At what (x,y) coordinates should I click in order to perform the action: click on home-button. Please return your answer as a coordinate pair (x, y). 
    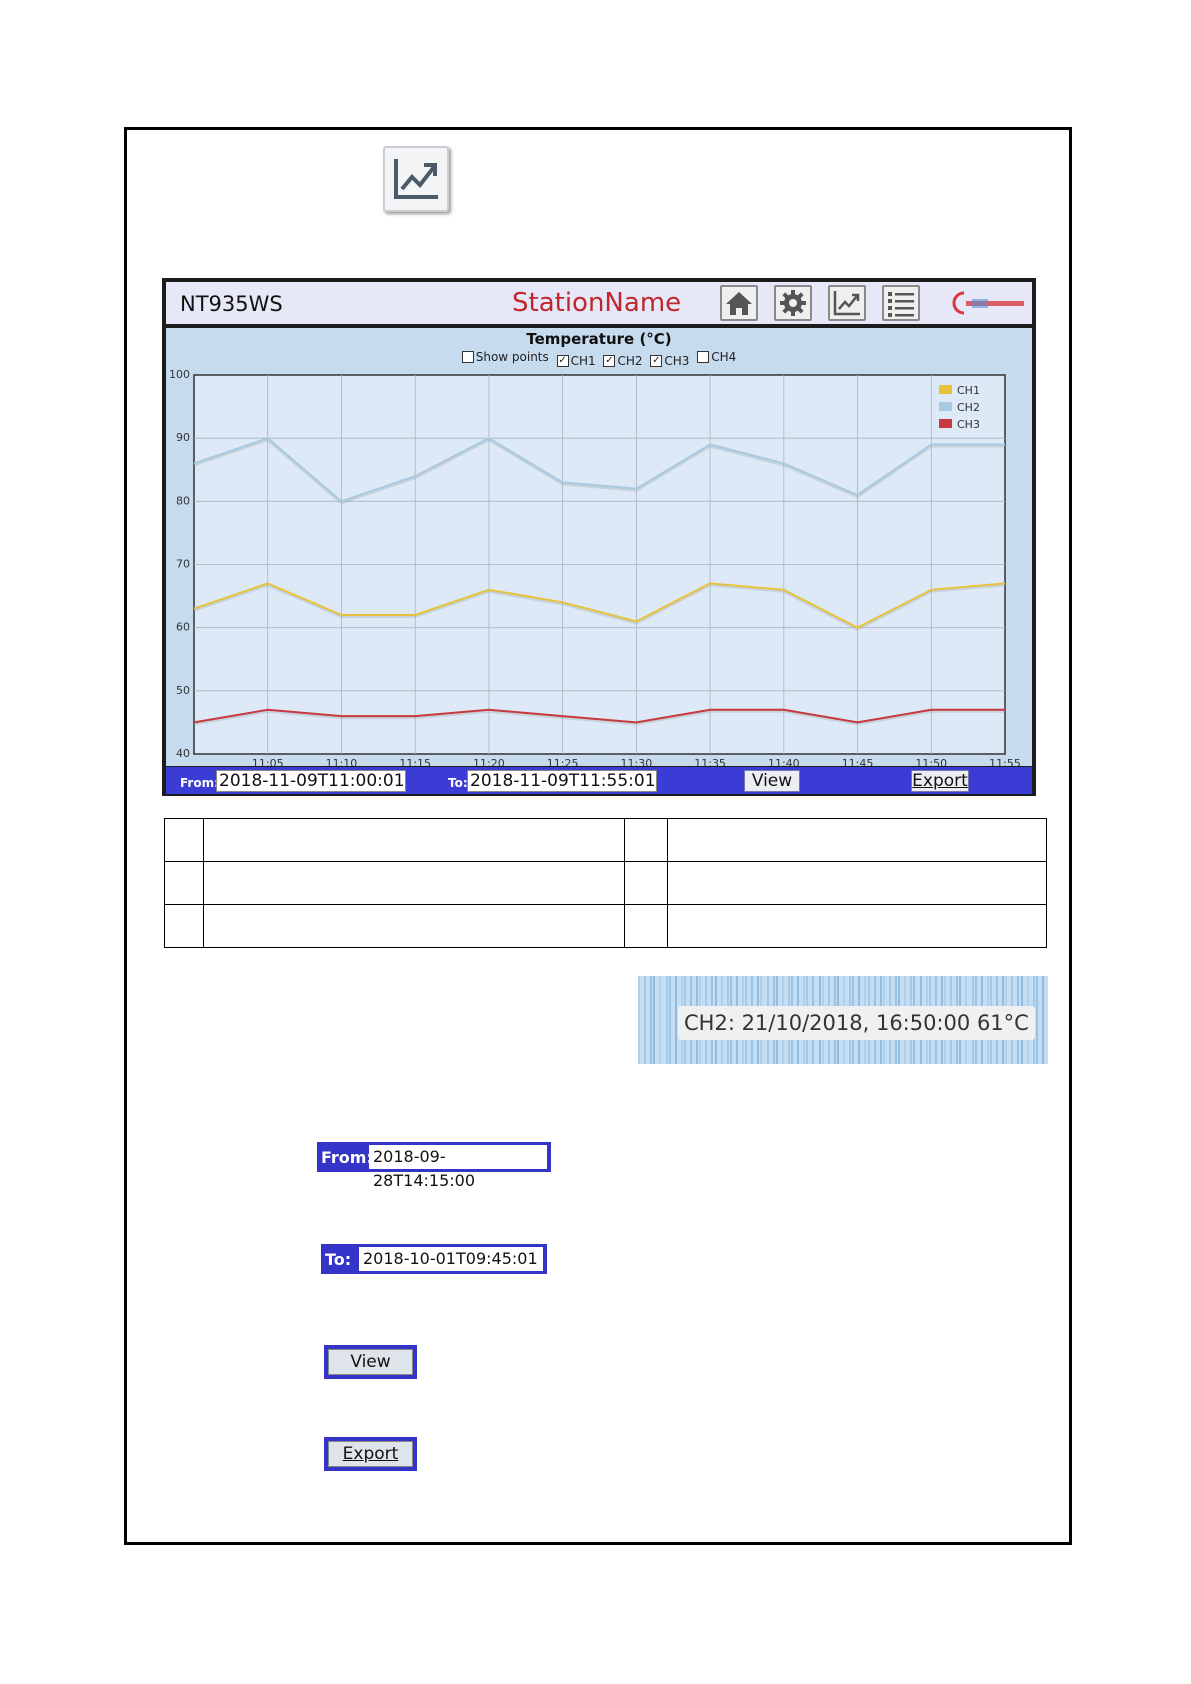
    Looking at the image, I should click on (739, 303).